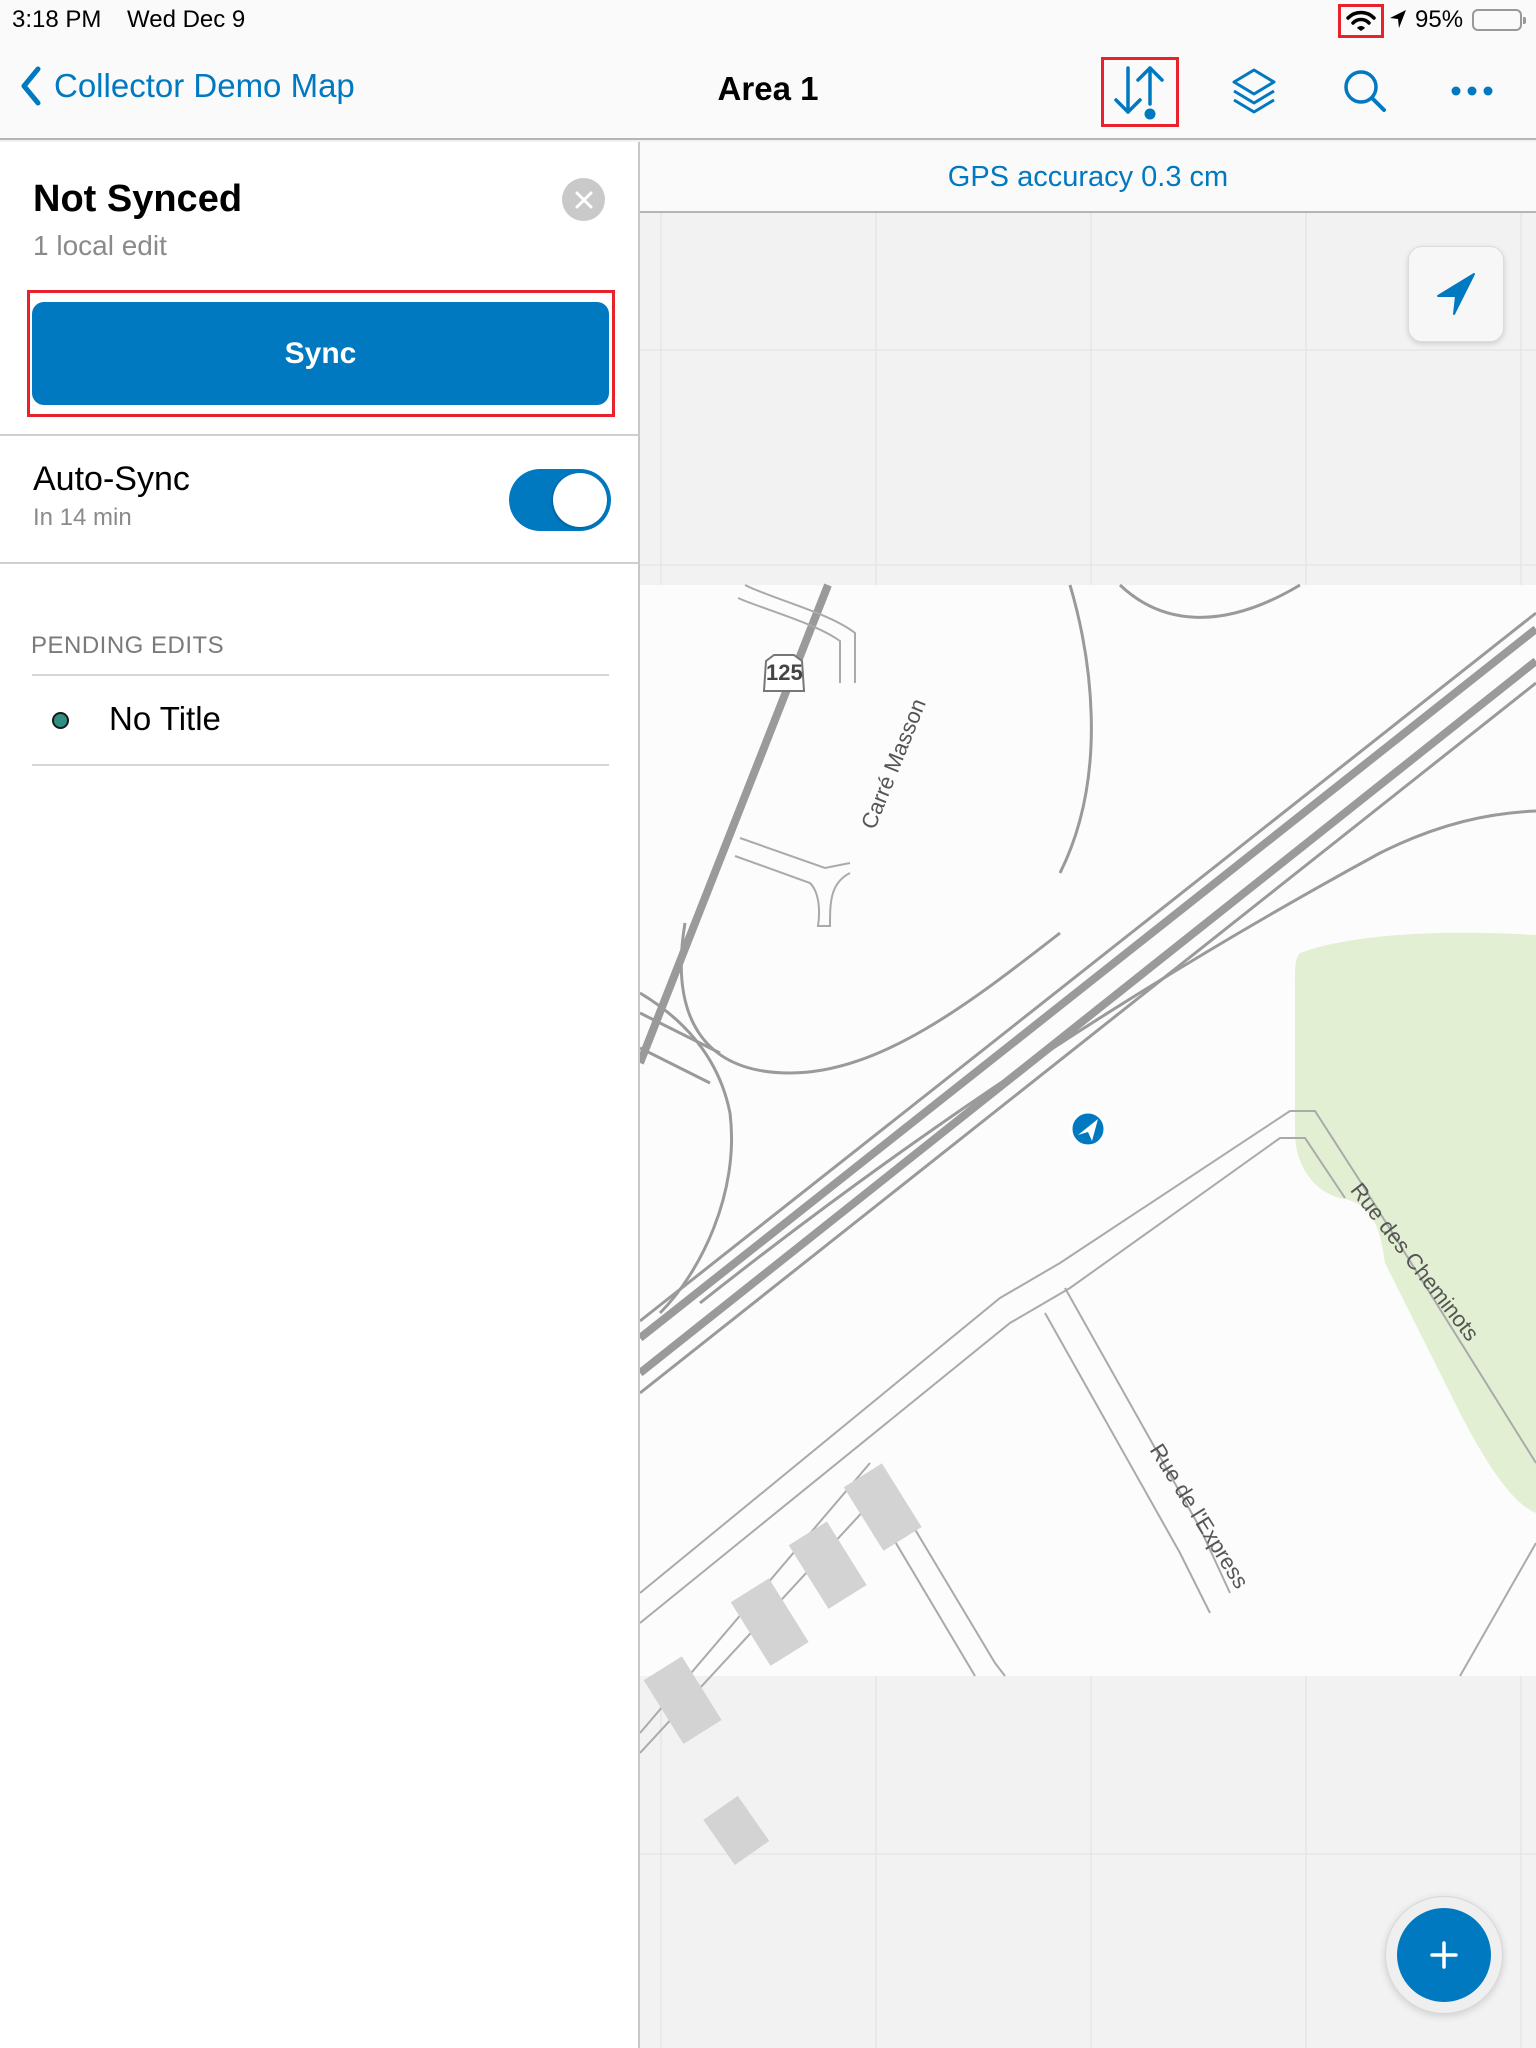  I want to click on search-button, so click(1365, 91).